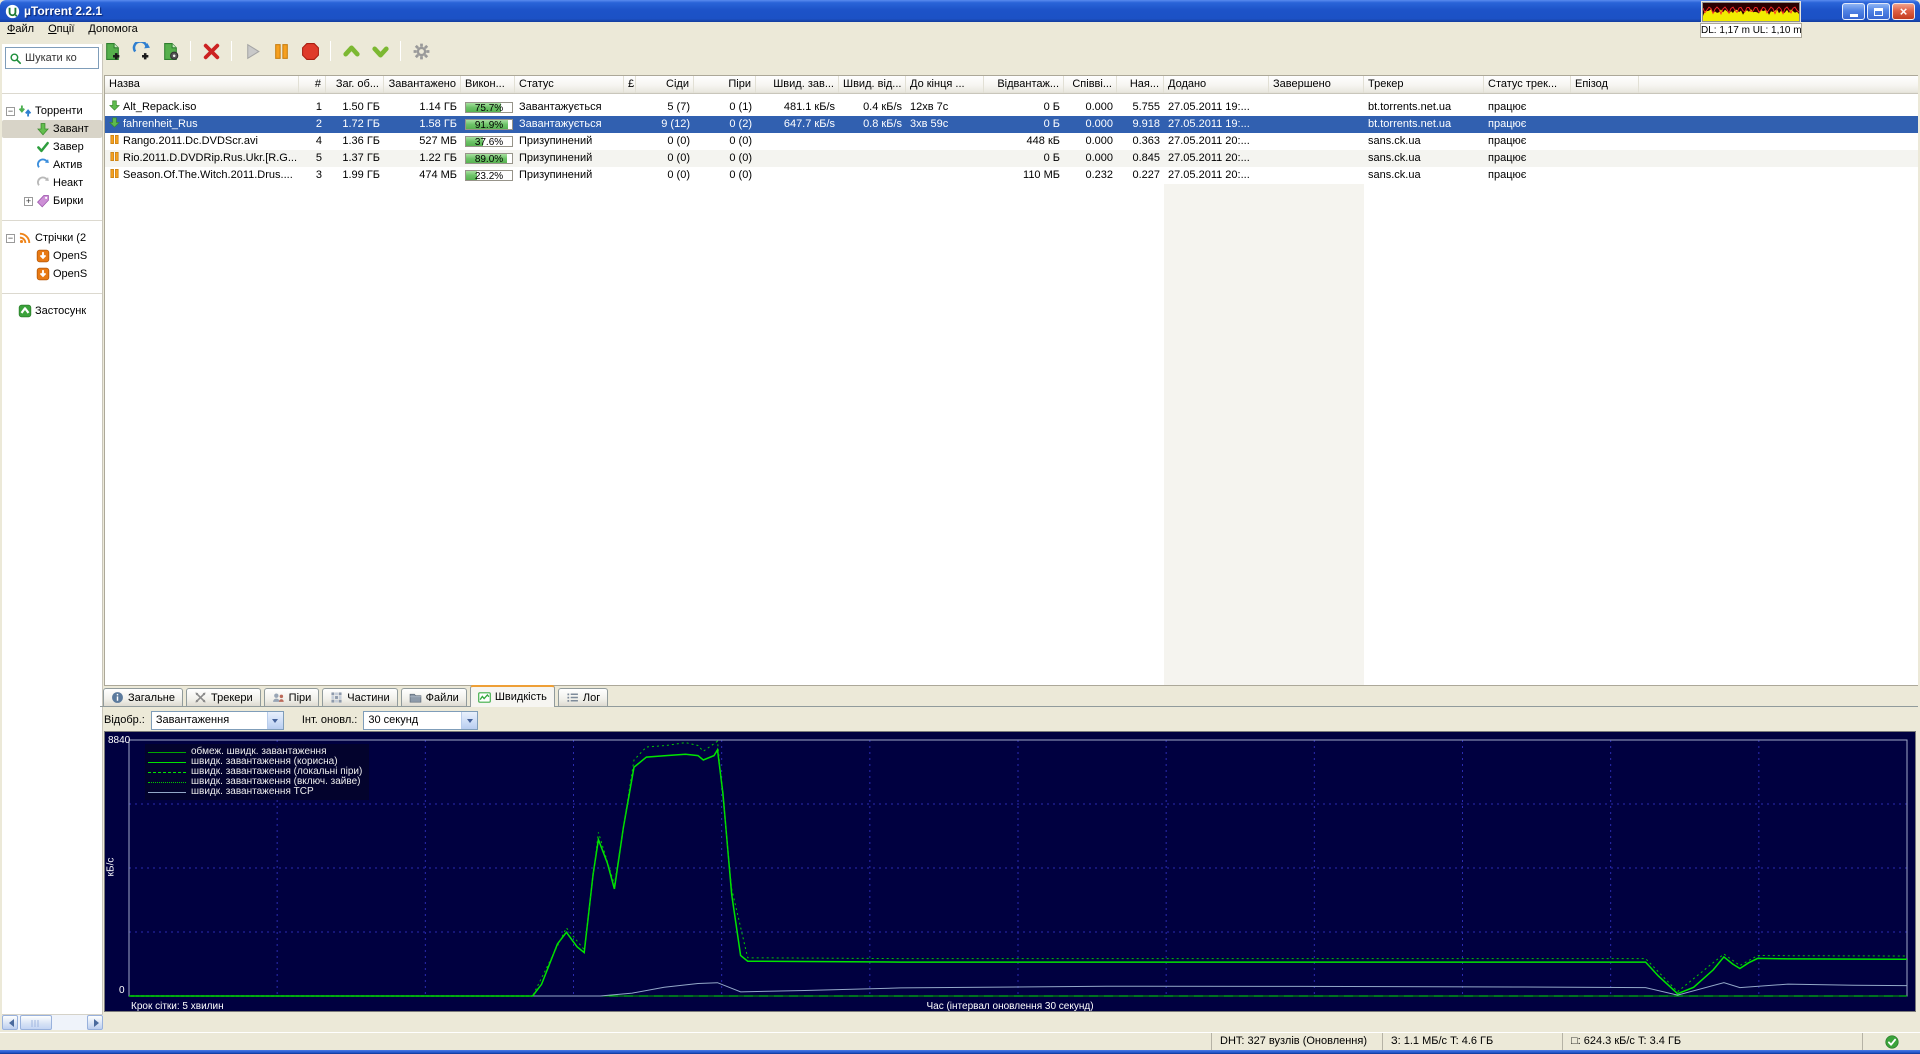  Describe the element at coordinates (52, 129) in the screenshot. I see `sidebar-item-downloading: Завант` at that location.